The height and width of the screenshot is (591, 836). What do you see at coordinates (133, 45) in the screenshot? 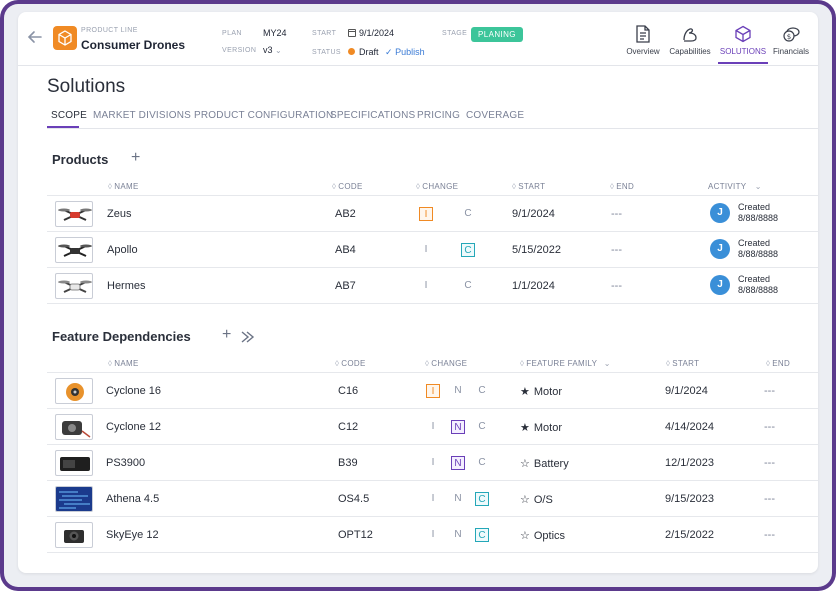
I see `product-line-name: Consumer Drones` at bounding box center [133, 45].